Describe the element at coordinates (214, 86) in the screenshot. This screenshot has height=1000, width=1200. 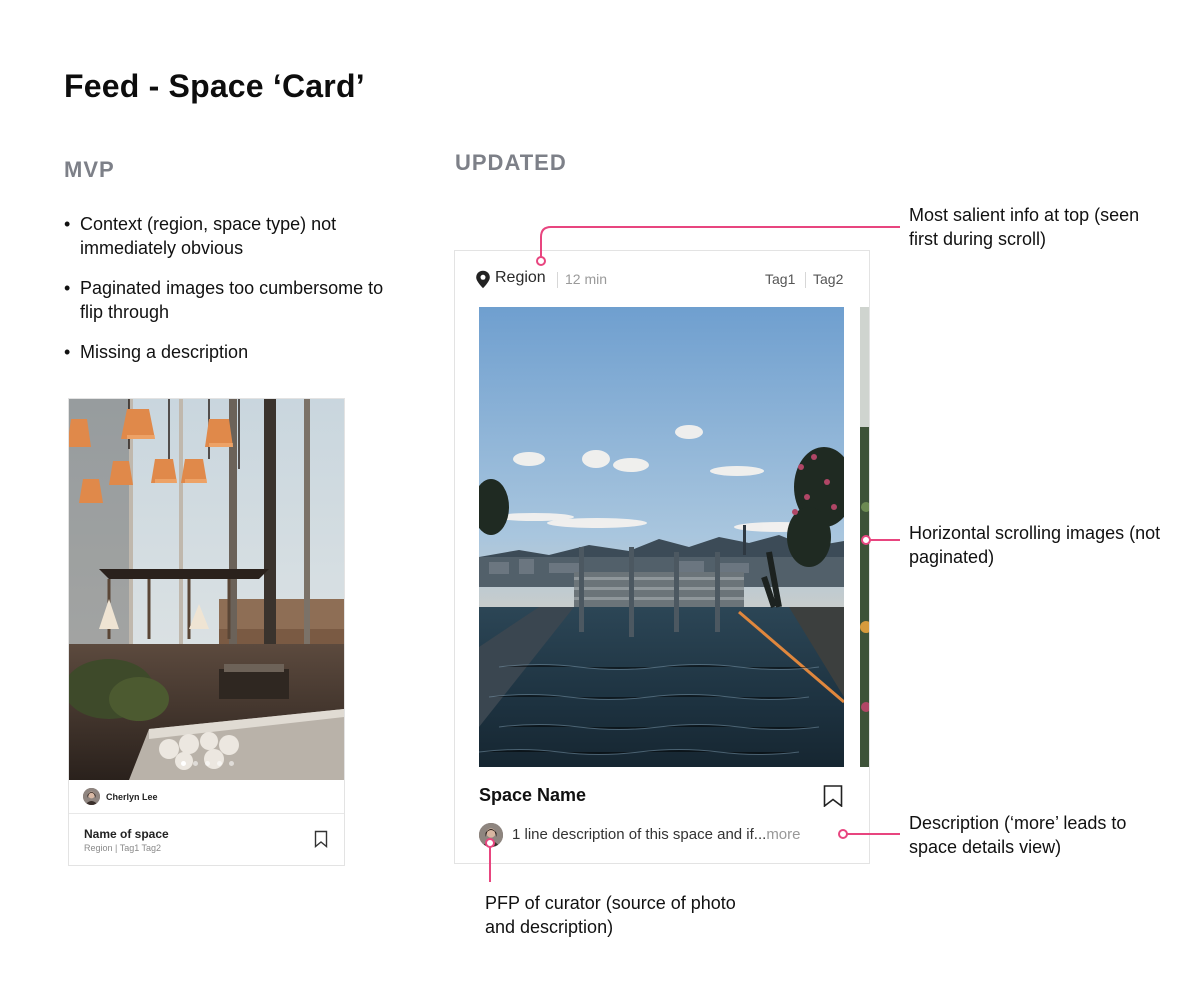
I see `page-title: Feed - Space ‘Card’` at that location.